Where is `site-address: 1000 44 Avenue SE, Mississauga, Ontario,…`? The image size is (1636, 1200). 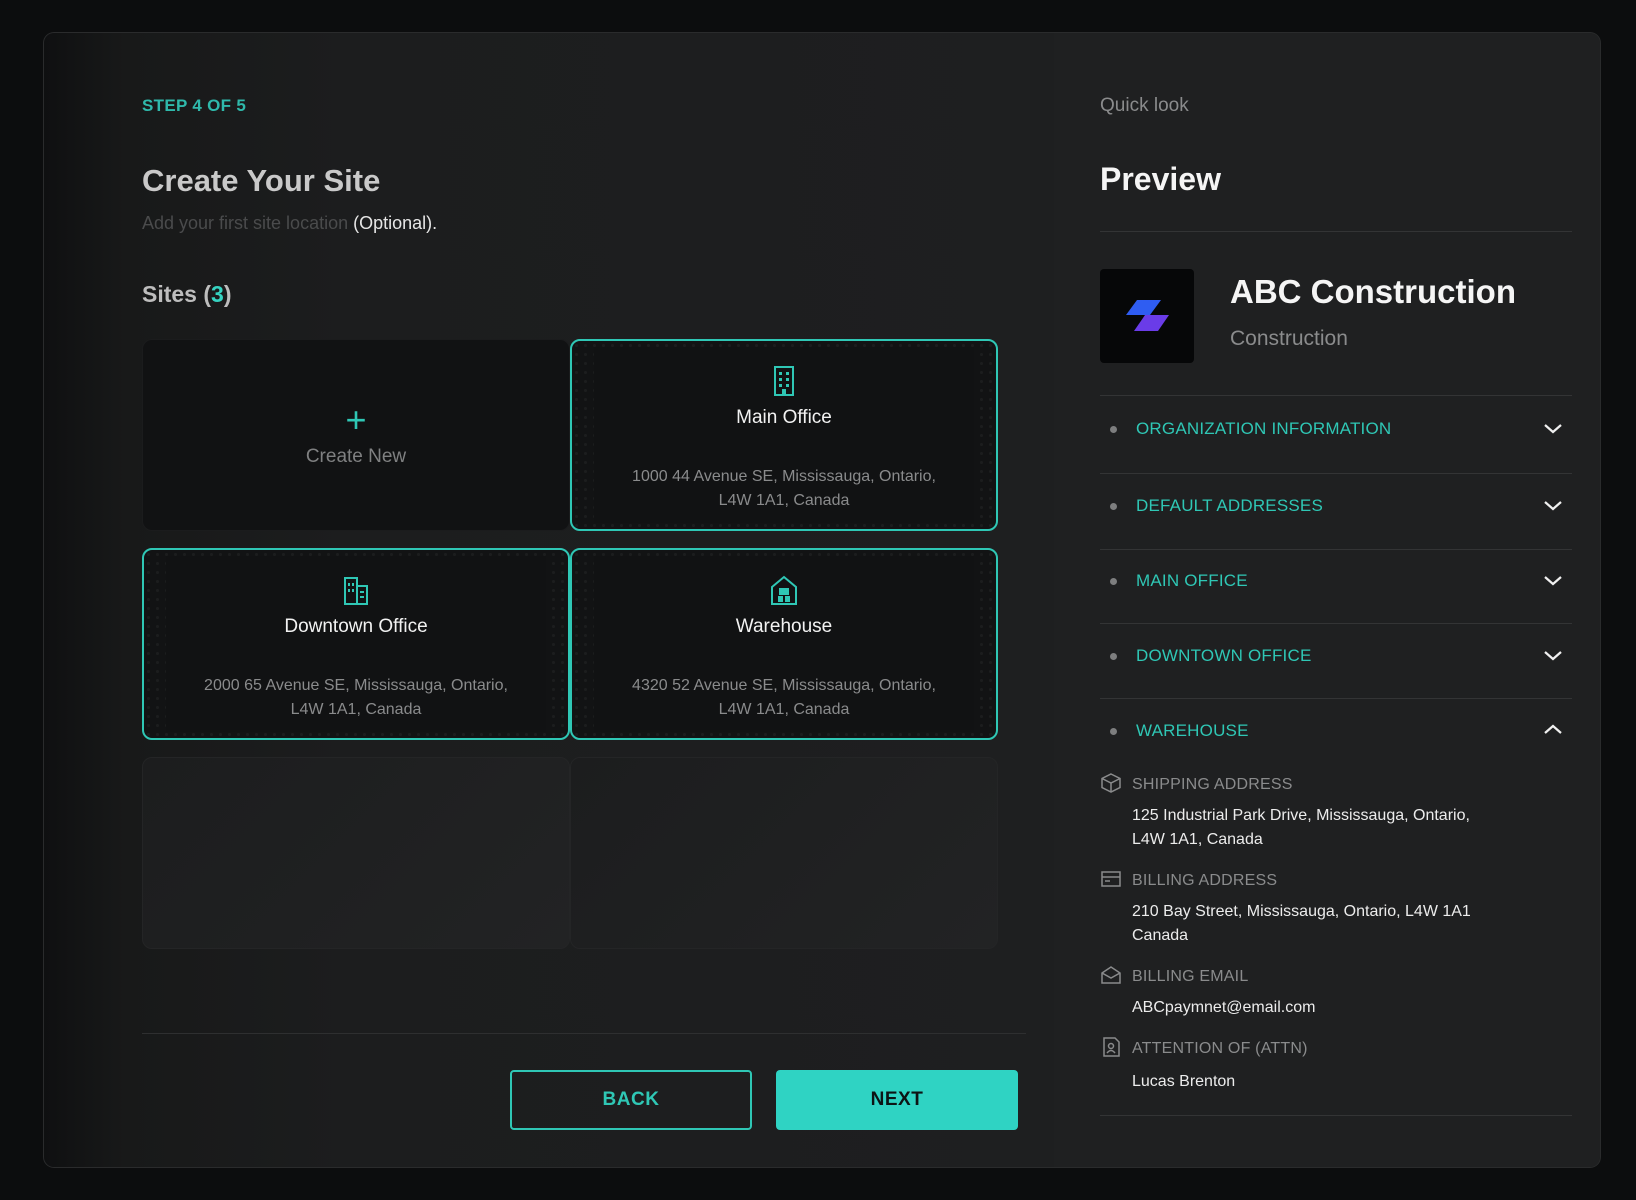
site-address: 1000 44 Avenue SE, Mississauga, Ontario,… is located at coordinates (784, 489).